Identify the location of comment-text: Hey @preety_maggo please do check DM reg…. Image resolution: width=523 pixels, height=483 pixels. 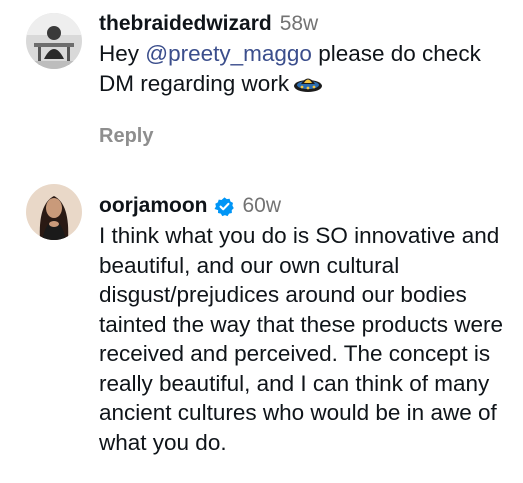
(307, 71).